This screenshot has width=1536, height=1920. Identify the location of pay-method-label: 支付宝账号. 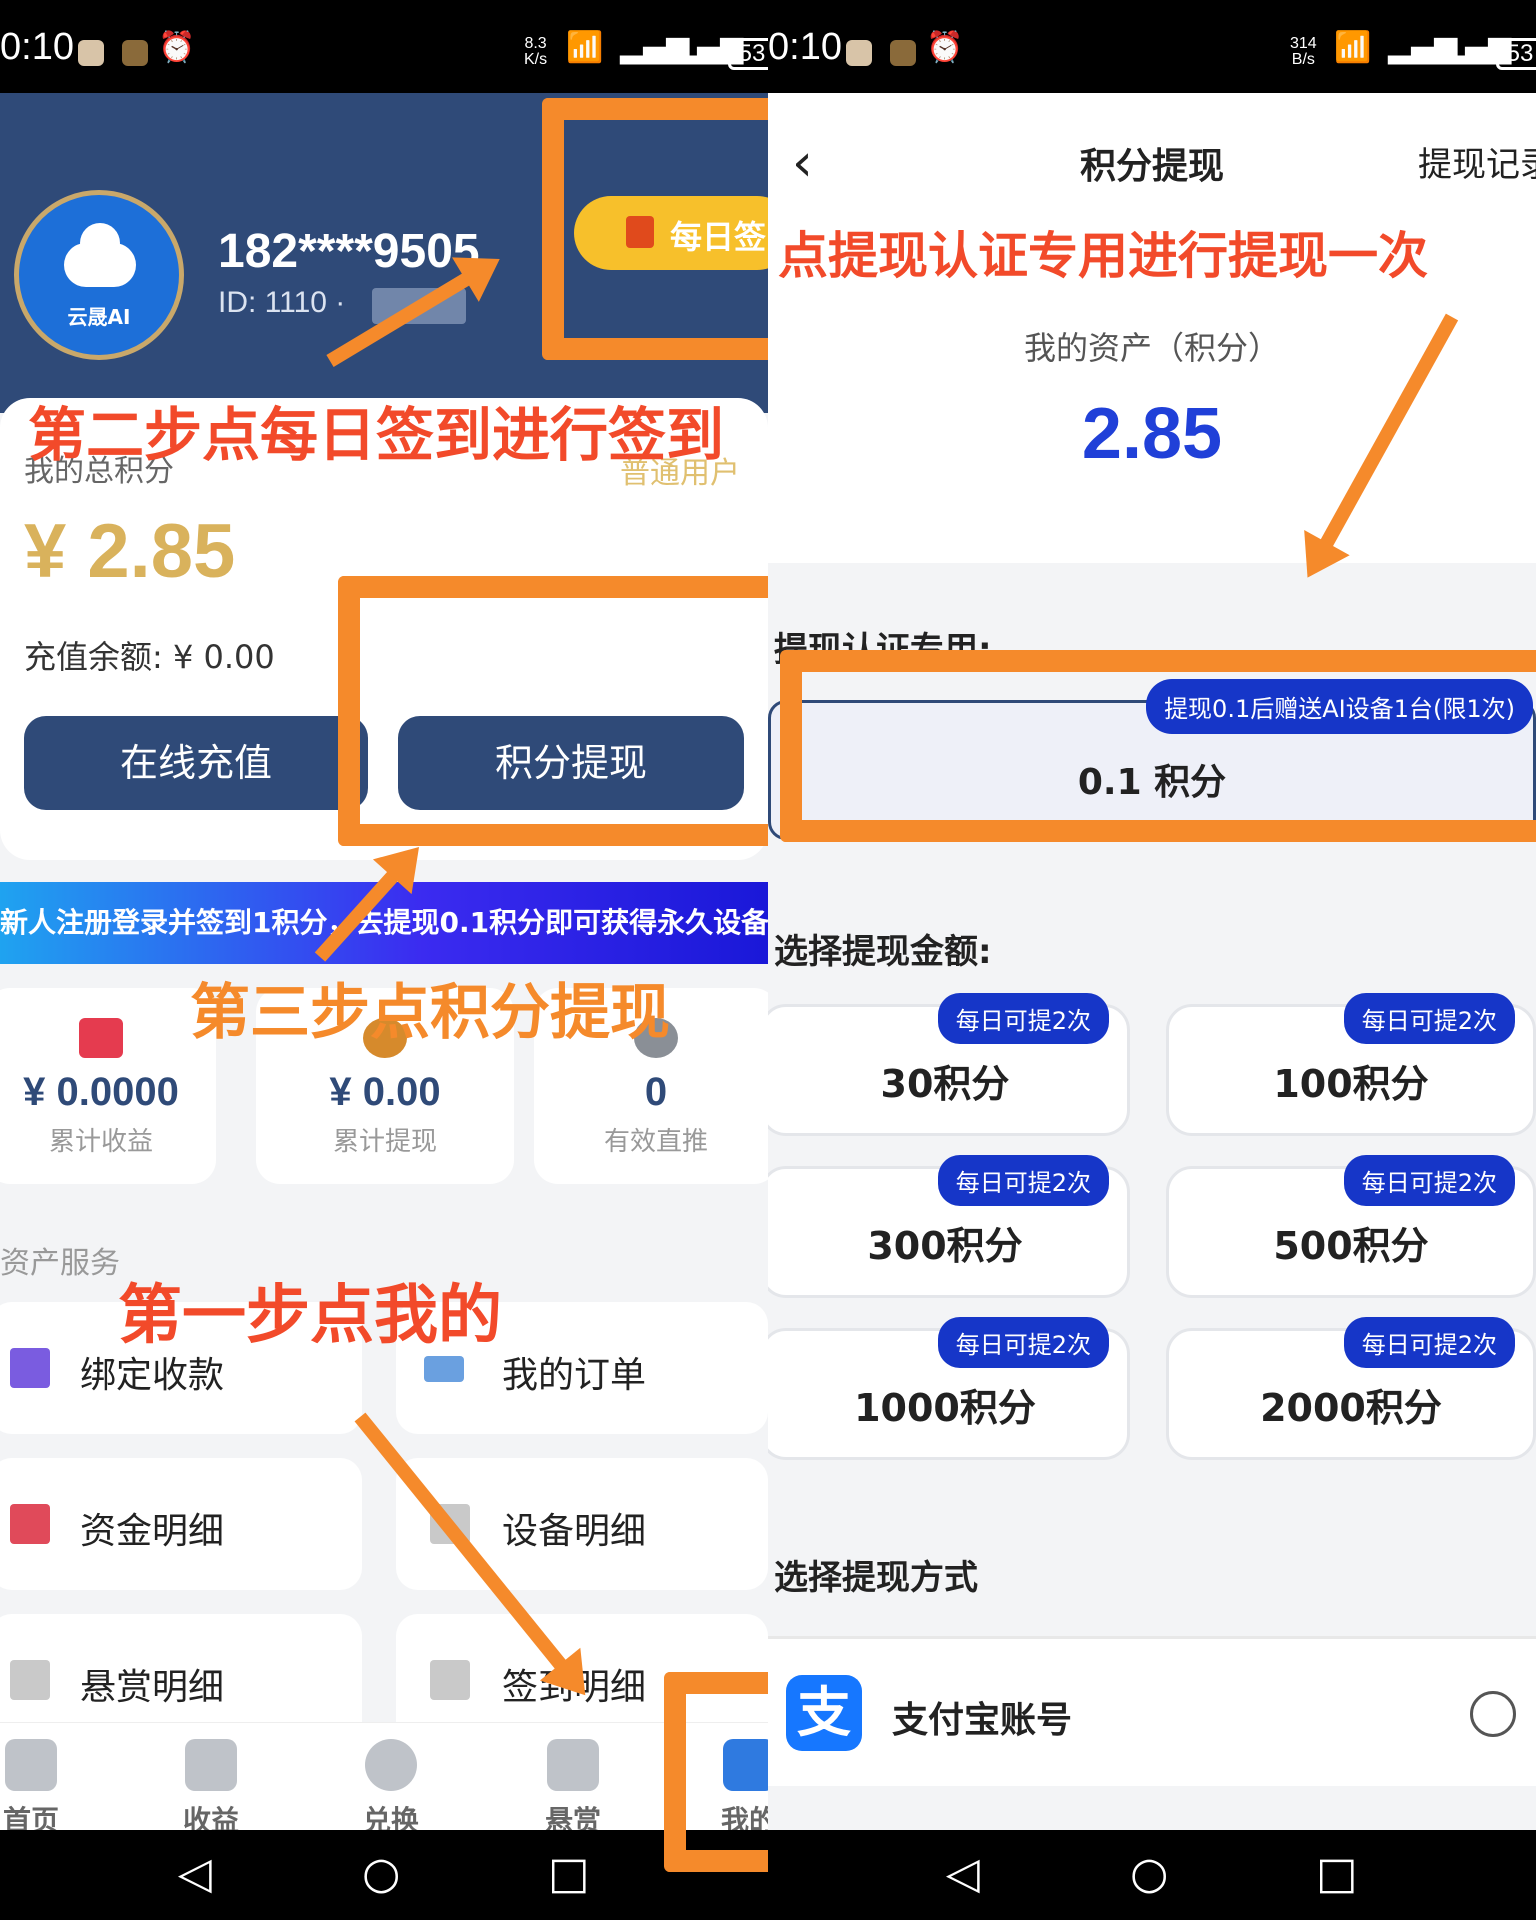
(982, 1720).